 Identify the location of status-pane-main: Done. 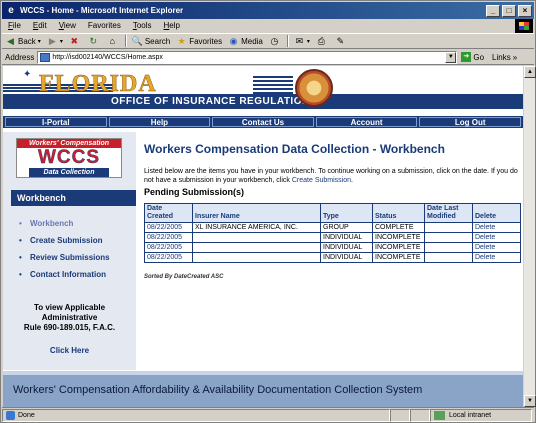
(196, 415).